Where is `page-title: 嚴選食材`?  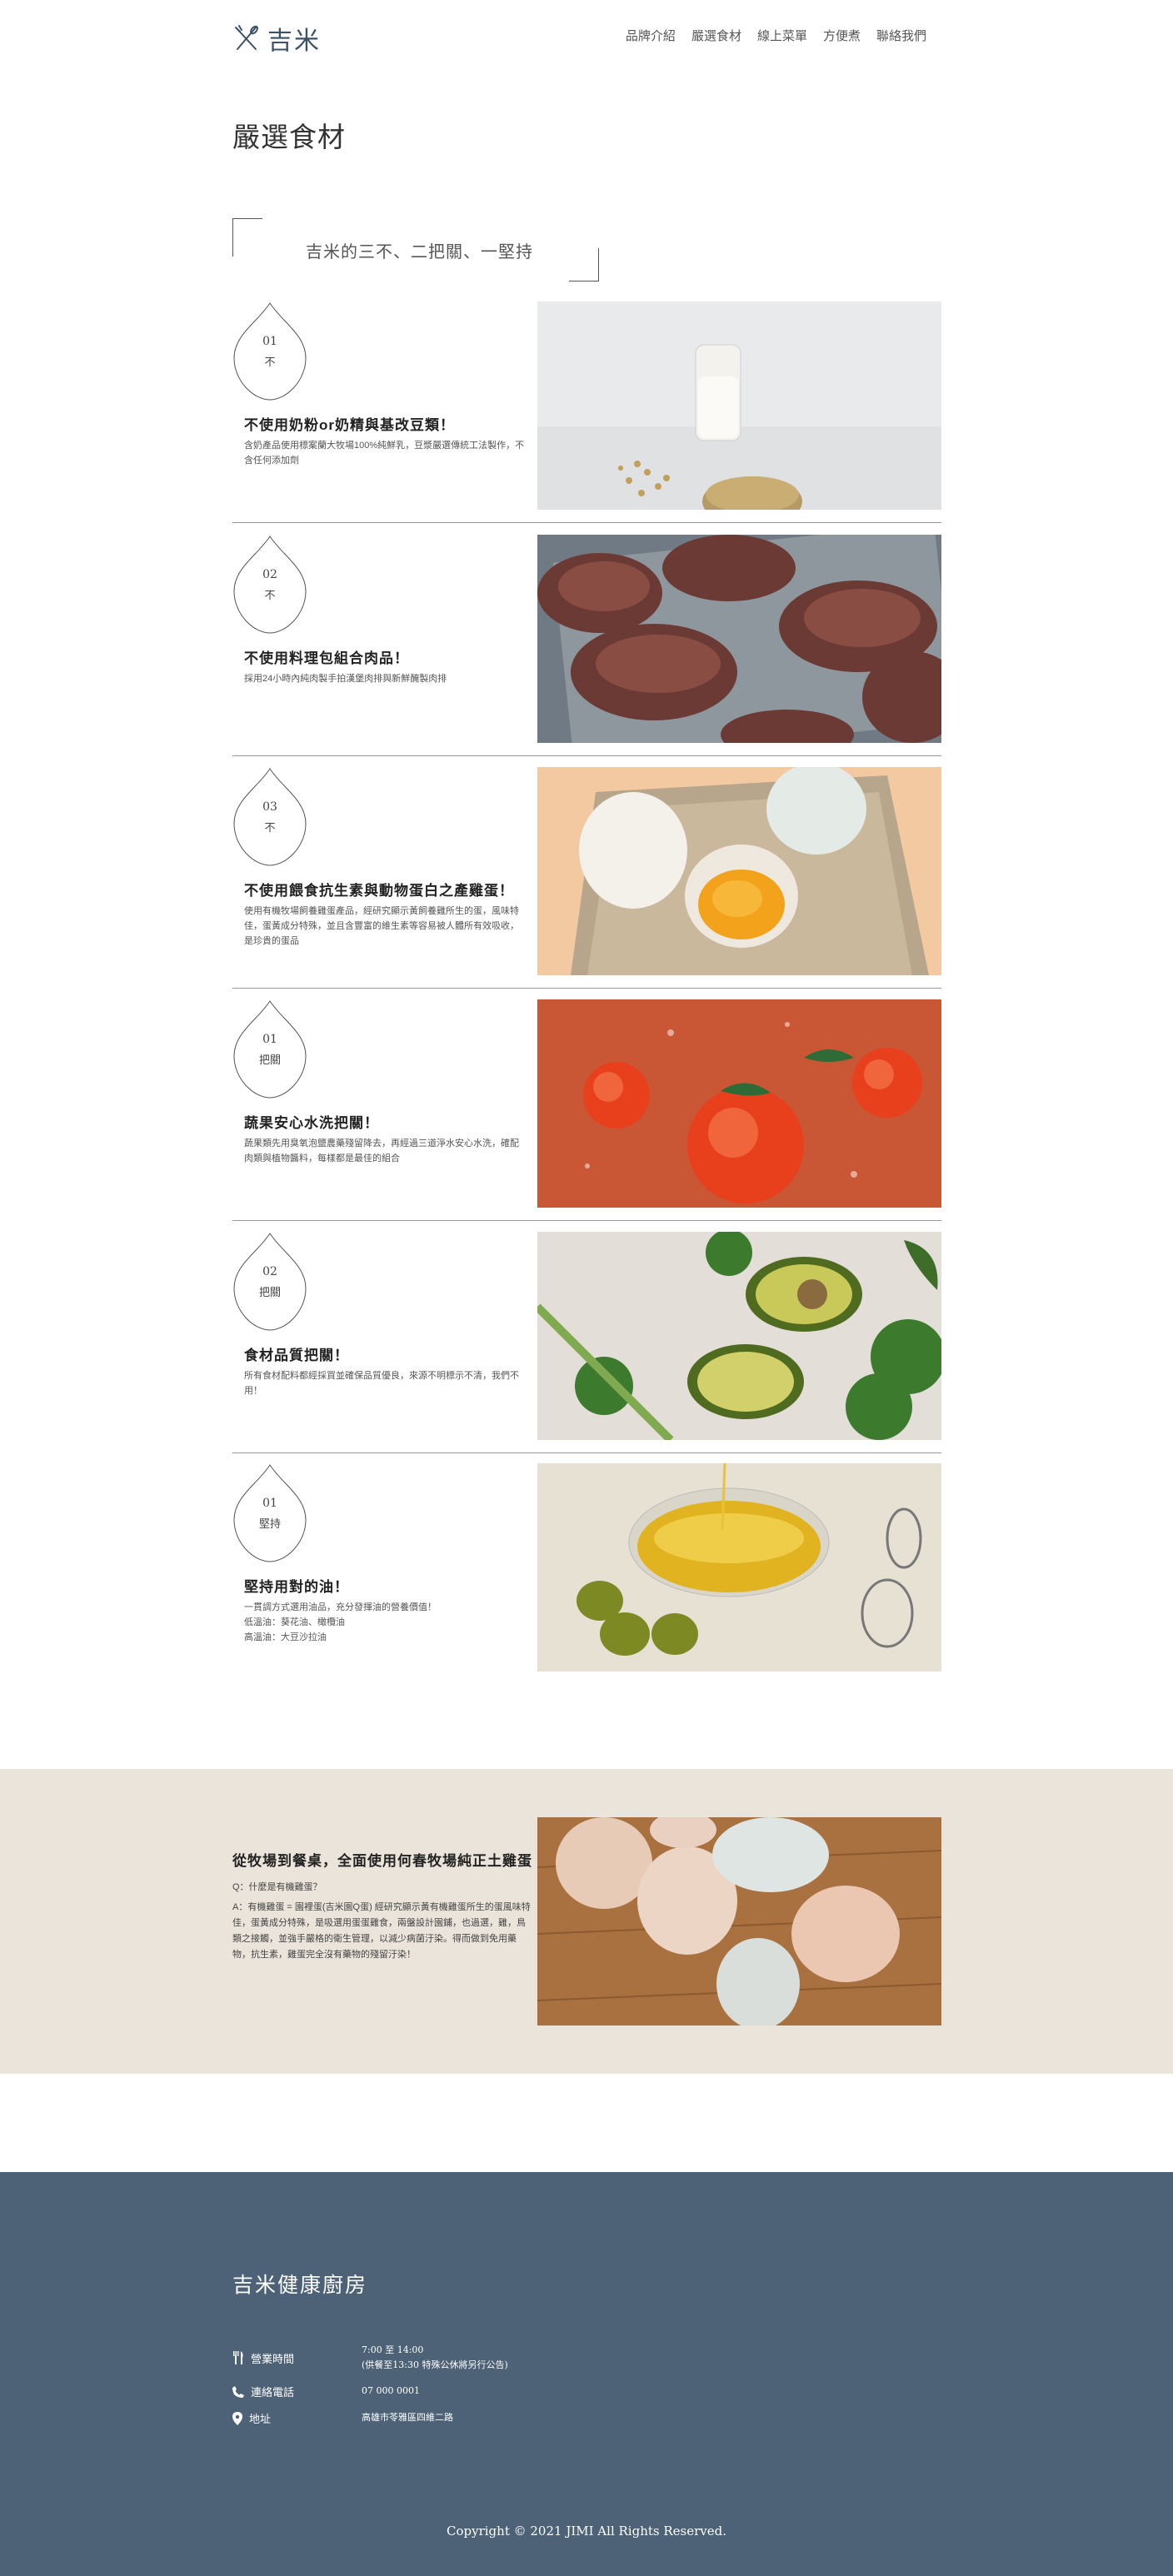 page-title: 嚴選食材 is located at coordinates (289, 137).